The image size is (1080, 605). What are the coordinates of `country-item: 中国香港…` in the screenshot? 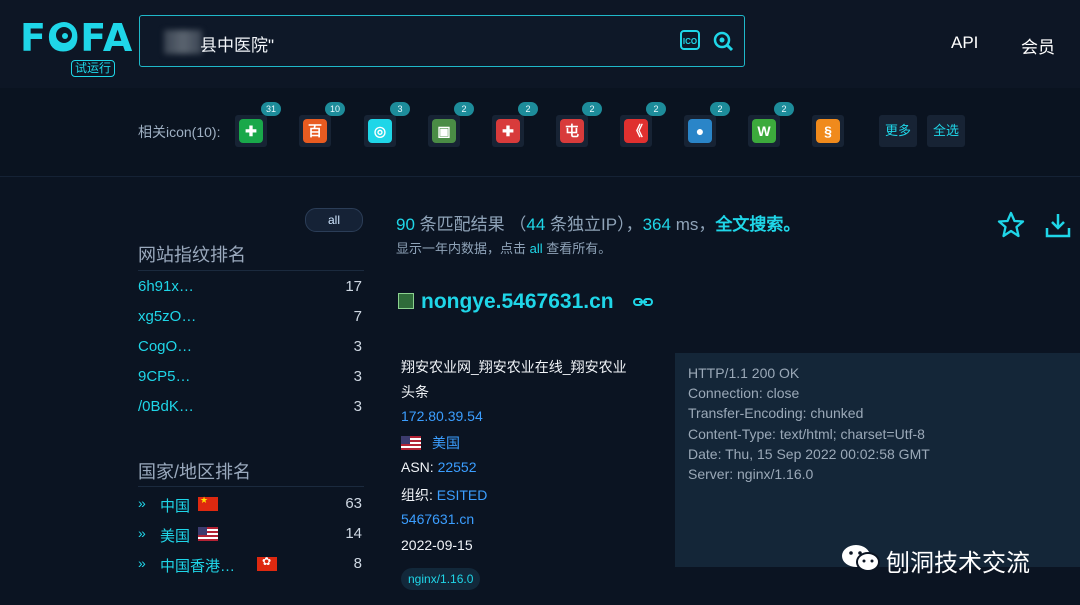 It's located at (197, 565).